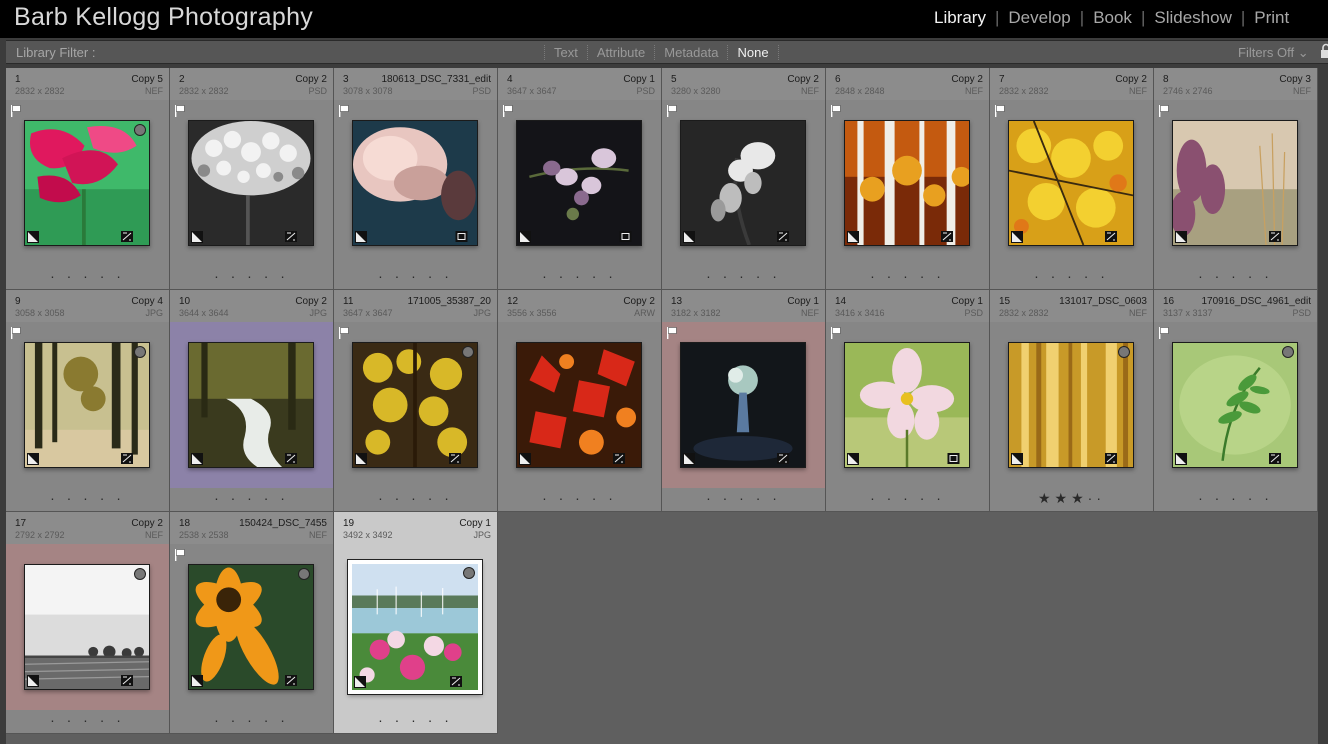 This screenshot has height=744, width=1328. I want to click on star-rating: ★★★··, so click(1071, 498).